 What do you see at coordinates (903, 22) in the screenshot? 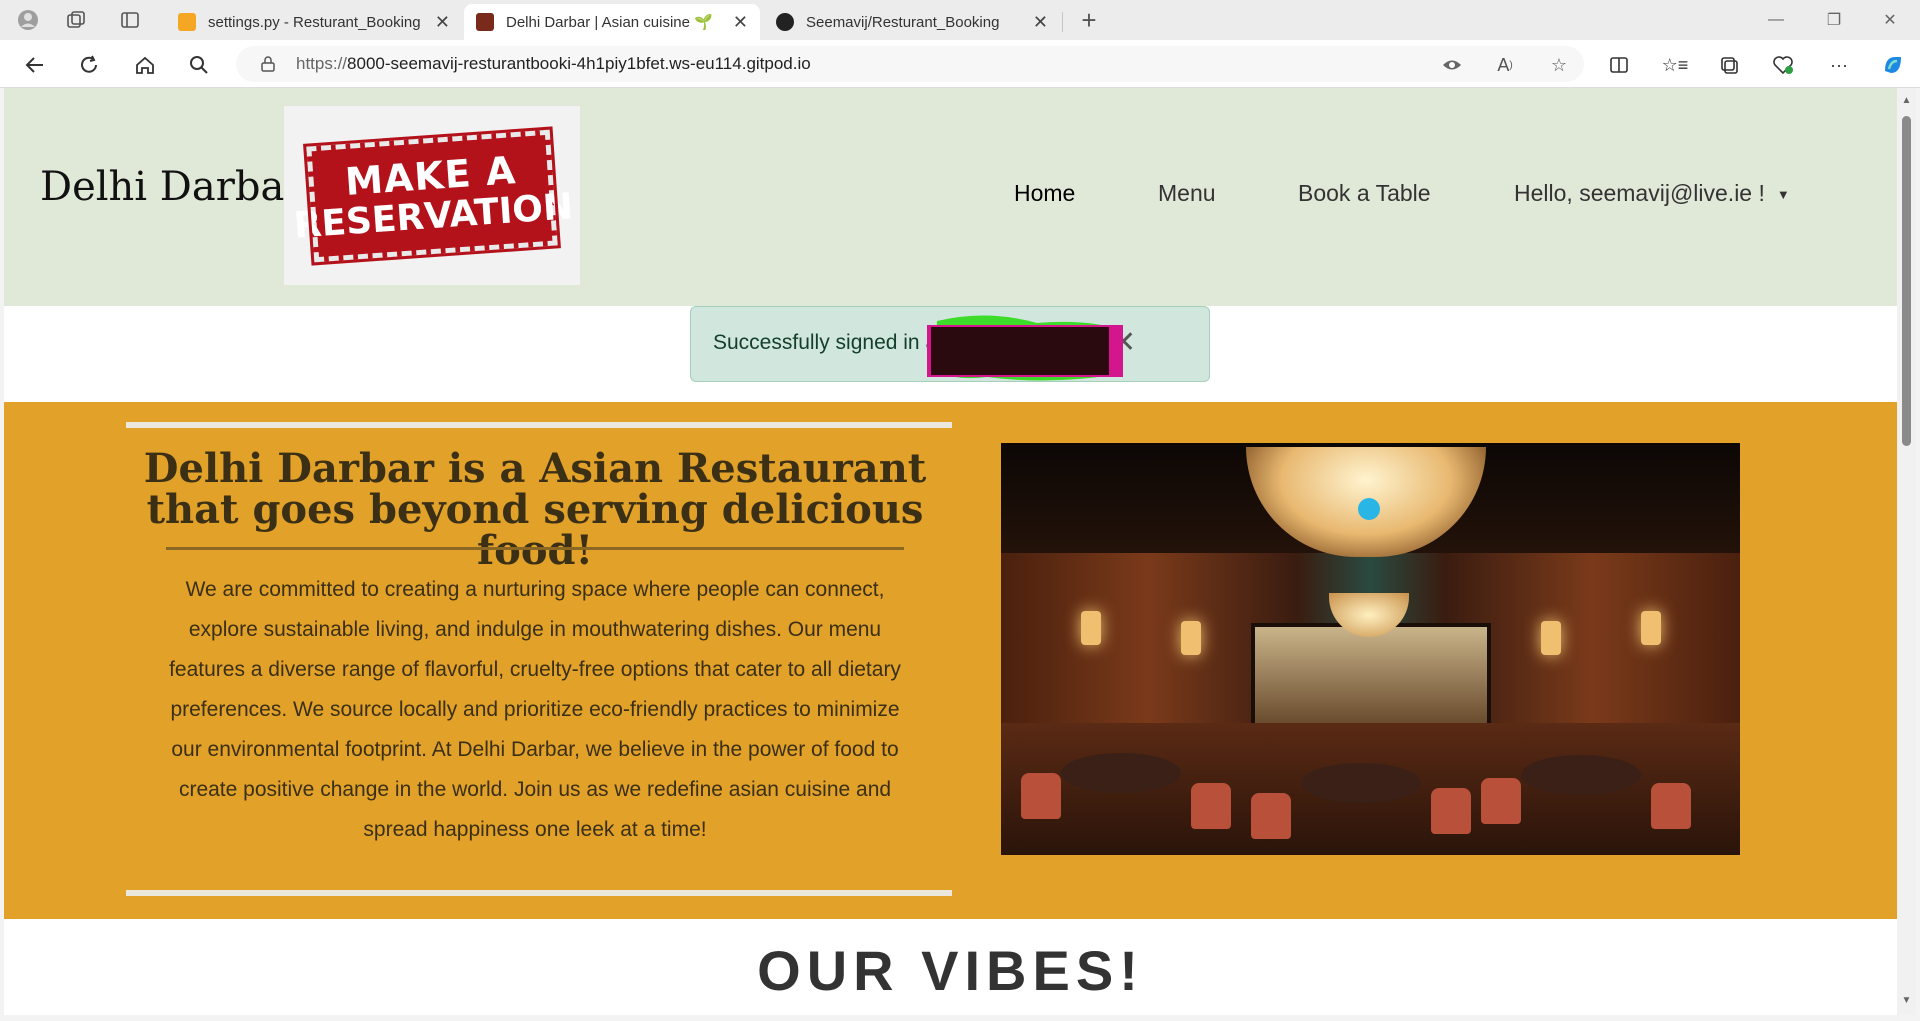
I see `tab-label: Seemavij/Resturant_Booking` at bounding box center [903, 22].